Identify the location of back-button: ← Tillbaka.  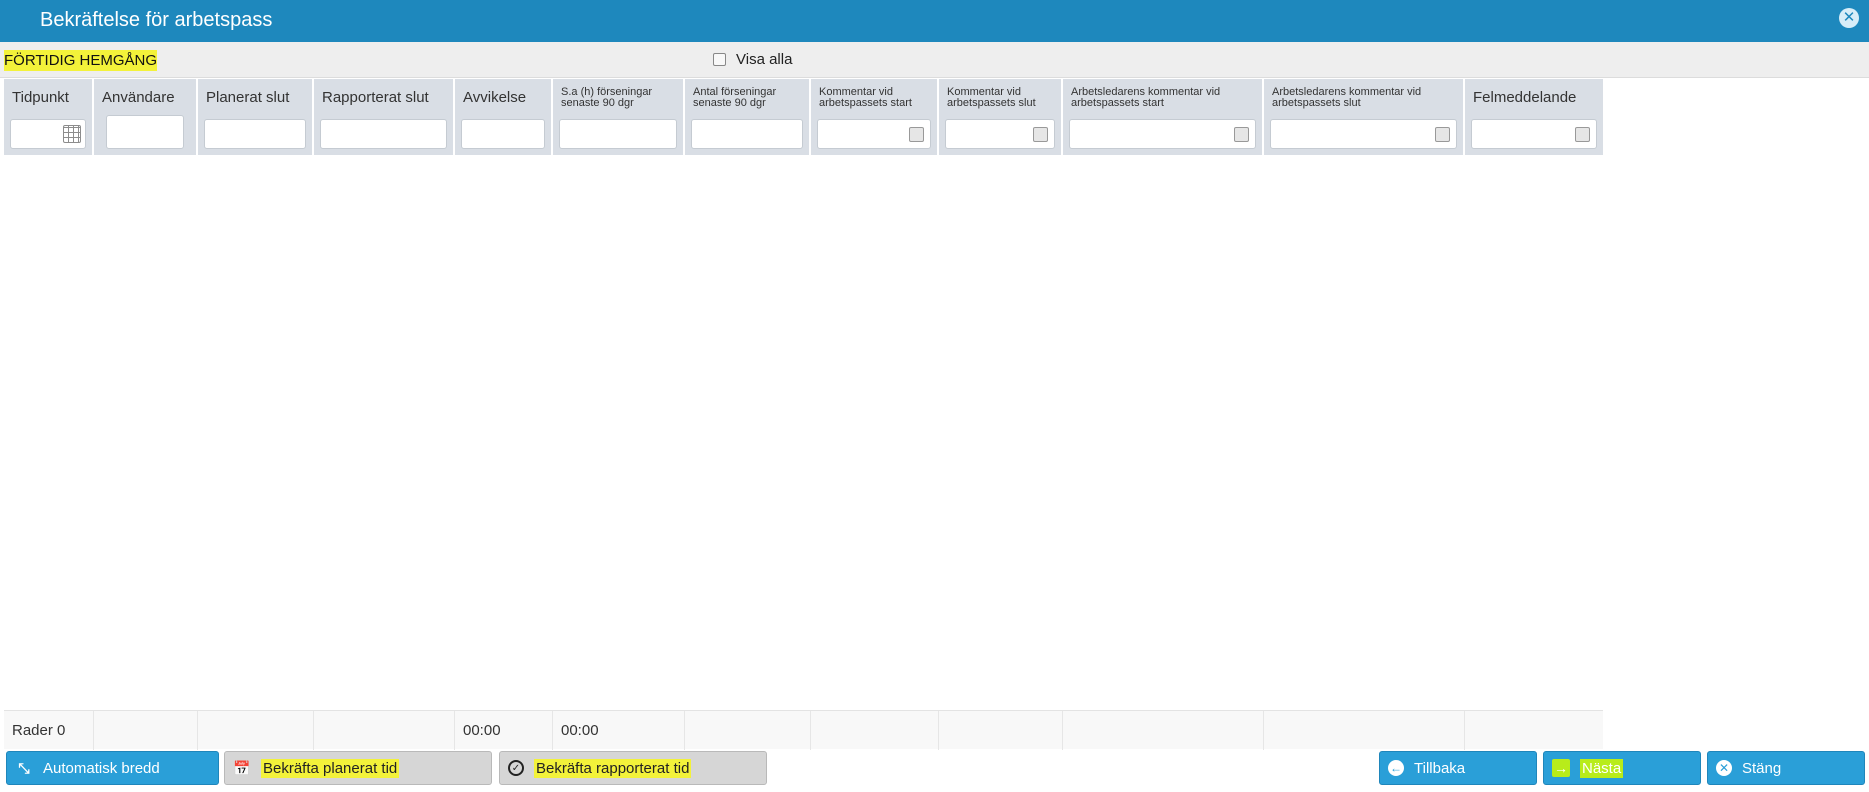
(1458, 768).